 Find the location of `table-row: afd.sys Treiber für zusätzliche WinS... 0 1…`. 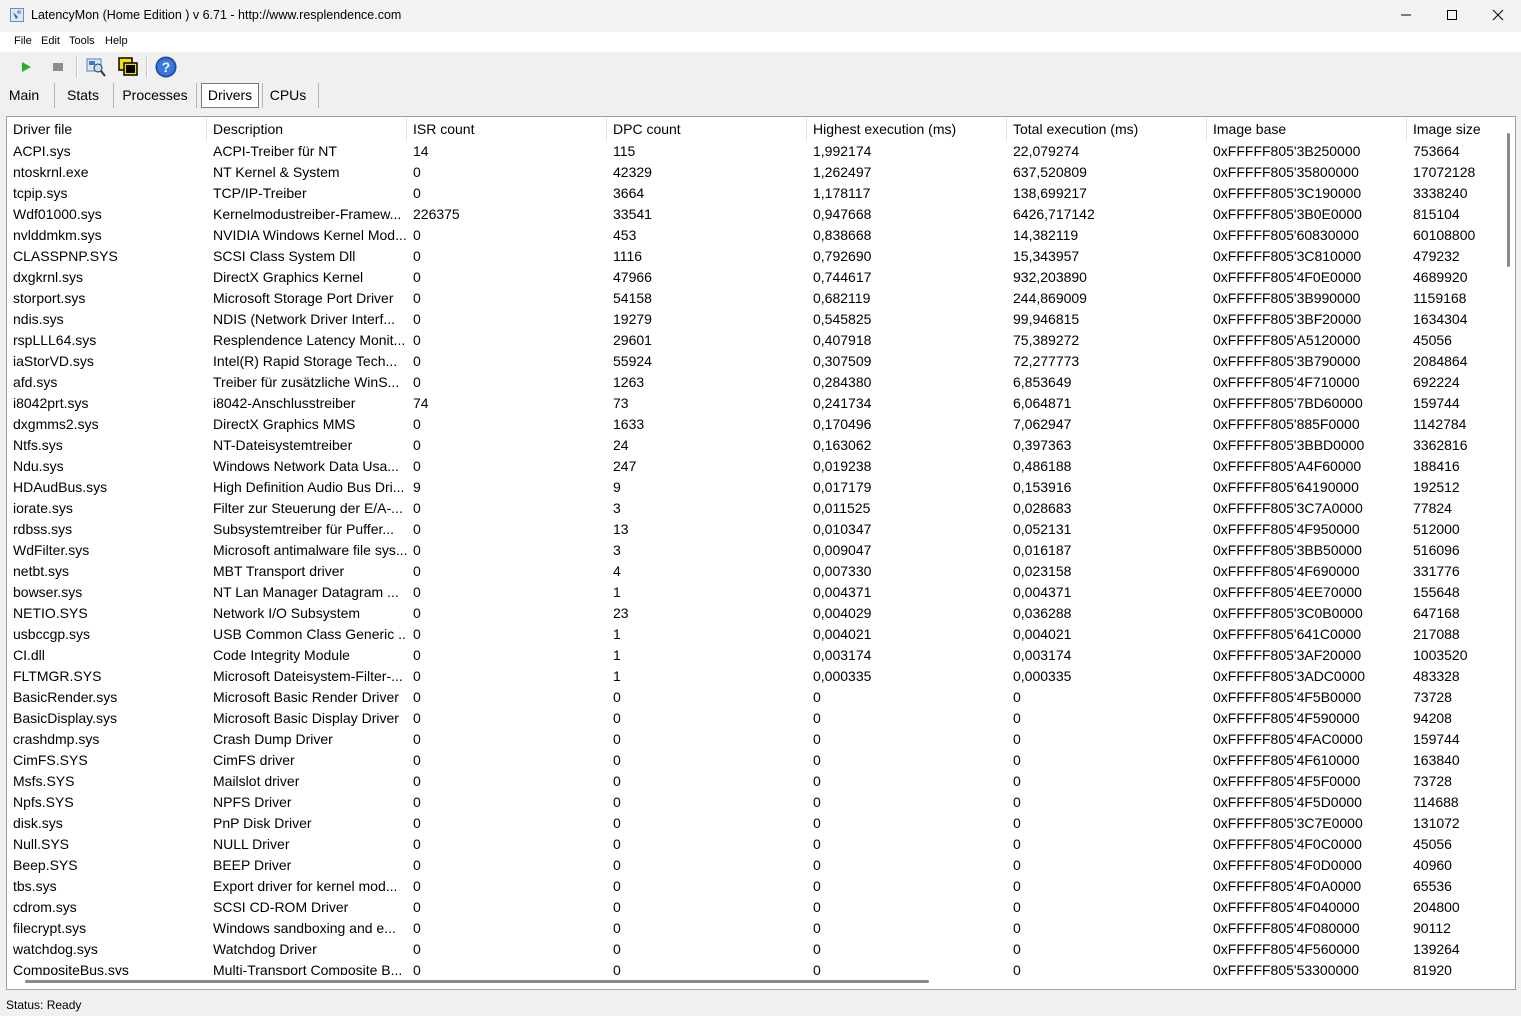

table-row: afd.sys Treiber für zusätzliche WinS... 0 1… is located at coordinates (756, 382).